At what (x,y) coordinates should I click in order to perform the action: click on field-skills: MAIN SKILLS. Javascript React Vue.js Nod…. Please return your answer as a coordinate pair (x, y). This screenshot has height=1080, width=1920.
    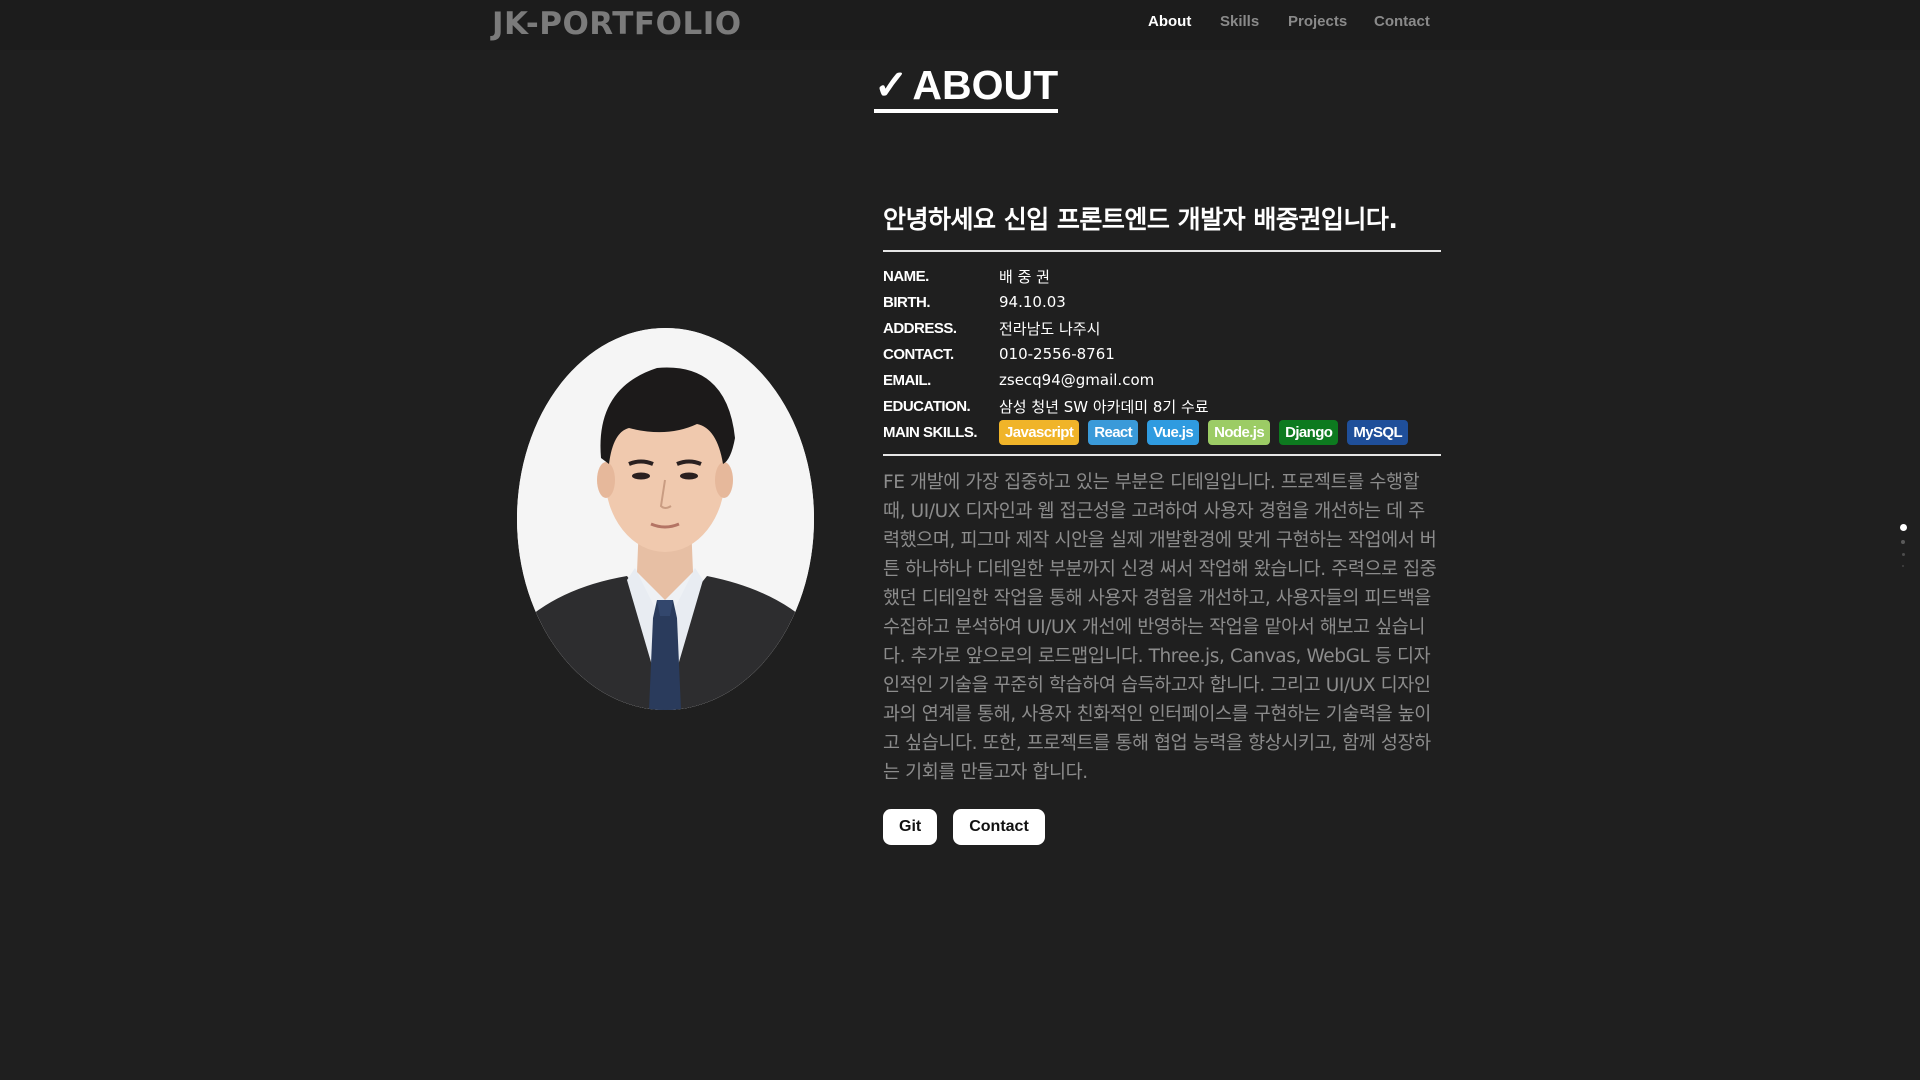
    Looking at the image, I should click on (1162, 432).